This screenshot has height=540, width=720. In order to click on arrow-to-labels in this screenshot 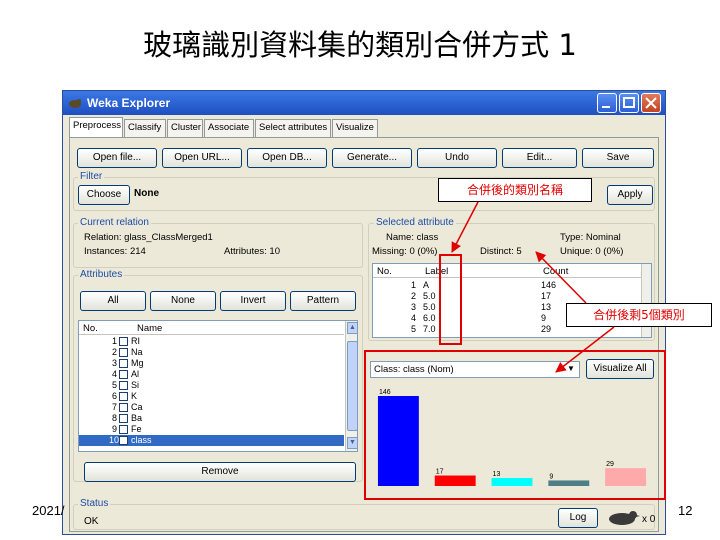, I will do `click(465, 227)`.